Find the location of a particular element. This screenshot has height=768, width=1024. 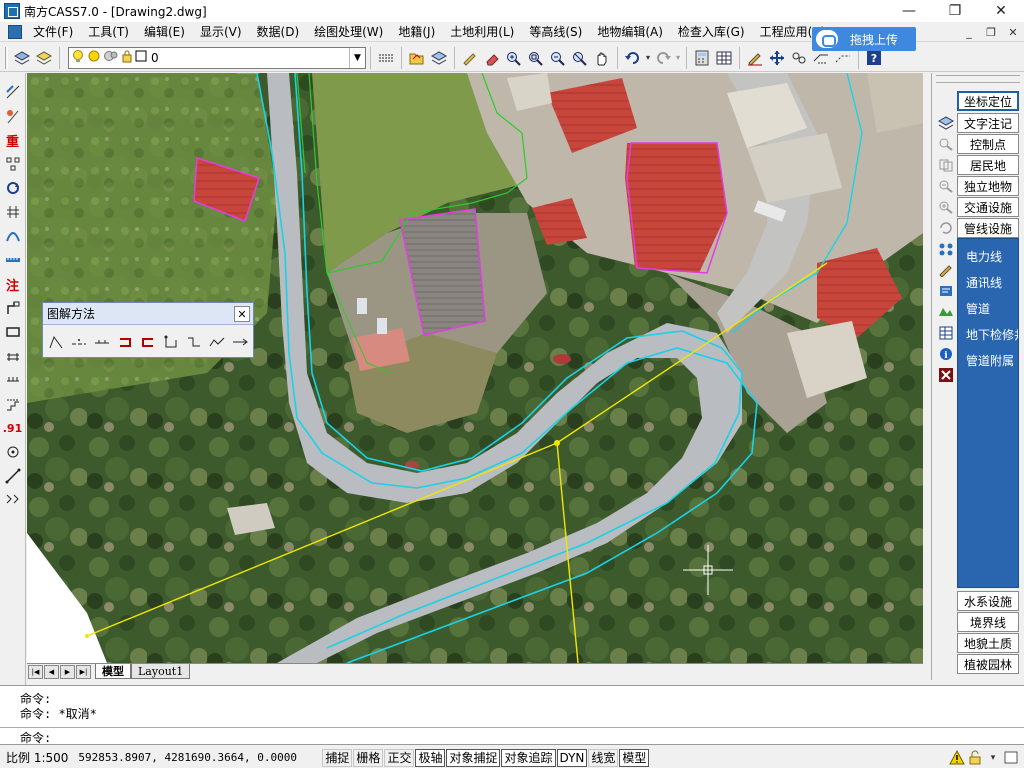

list-item-power-line: 电力线 is located at coordinates (988, 256).